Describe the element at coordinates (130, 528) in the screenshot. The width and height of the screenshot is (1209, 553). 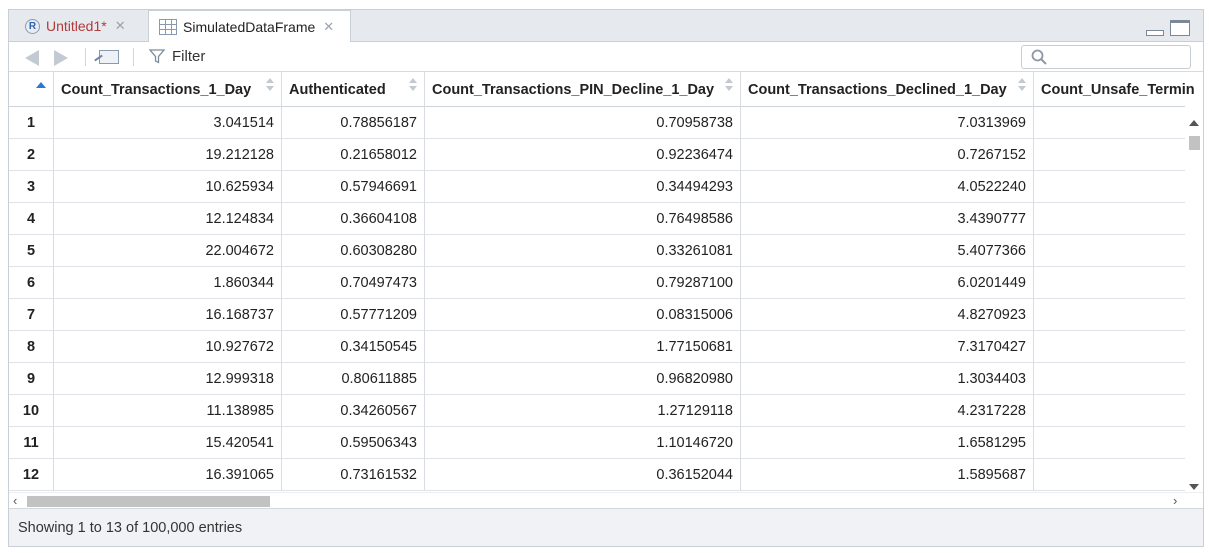
I see `entries-count-text: Showing 1 to 13 of 100,000 entries` at that location.